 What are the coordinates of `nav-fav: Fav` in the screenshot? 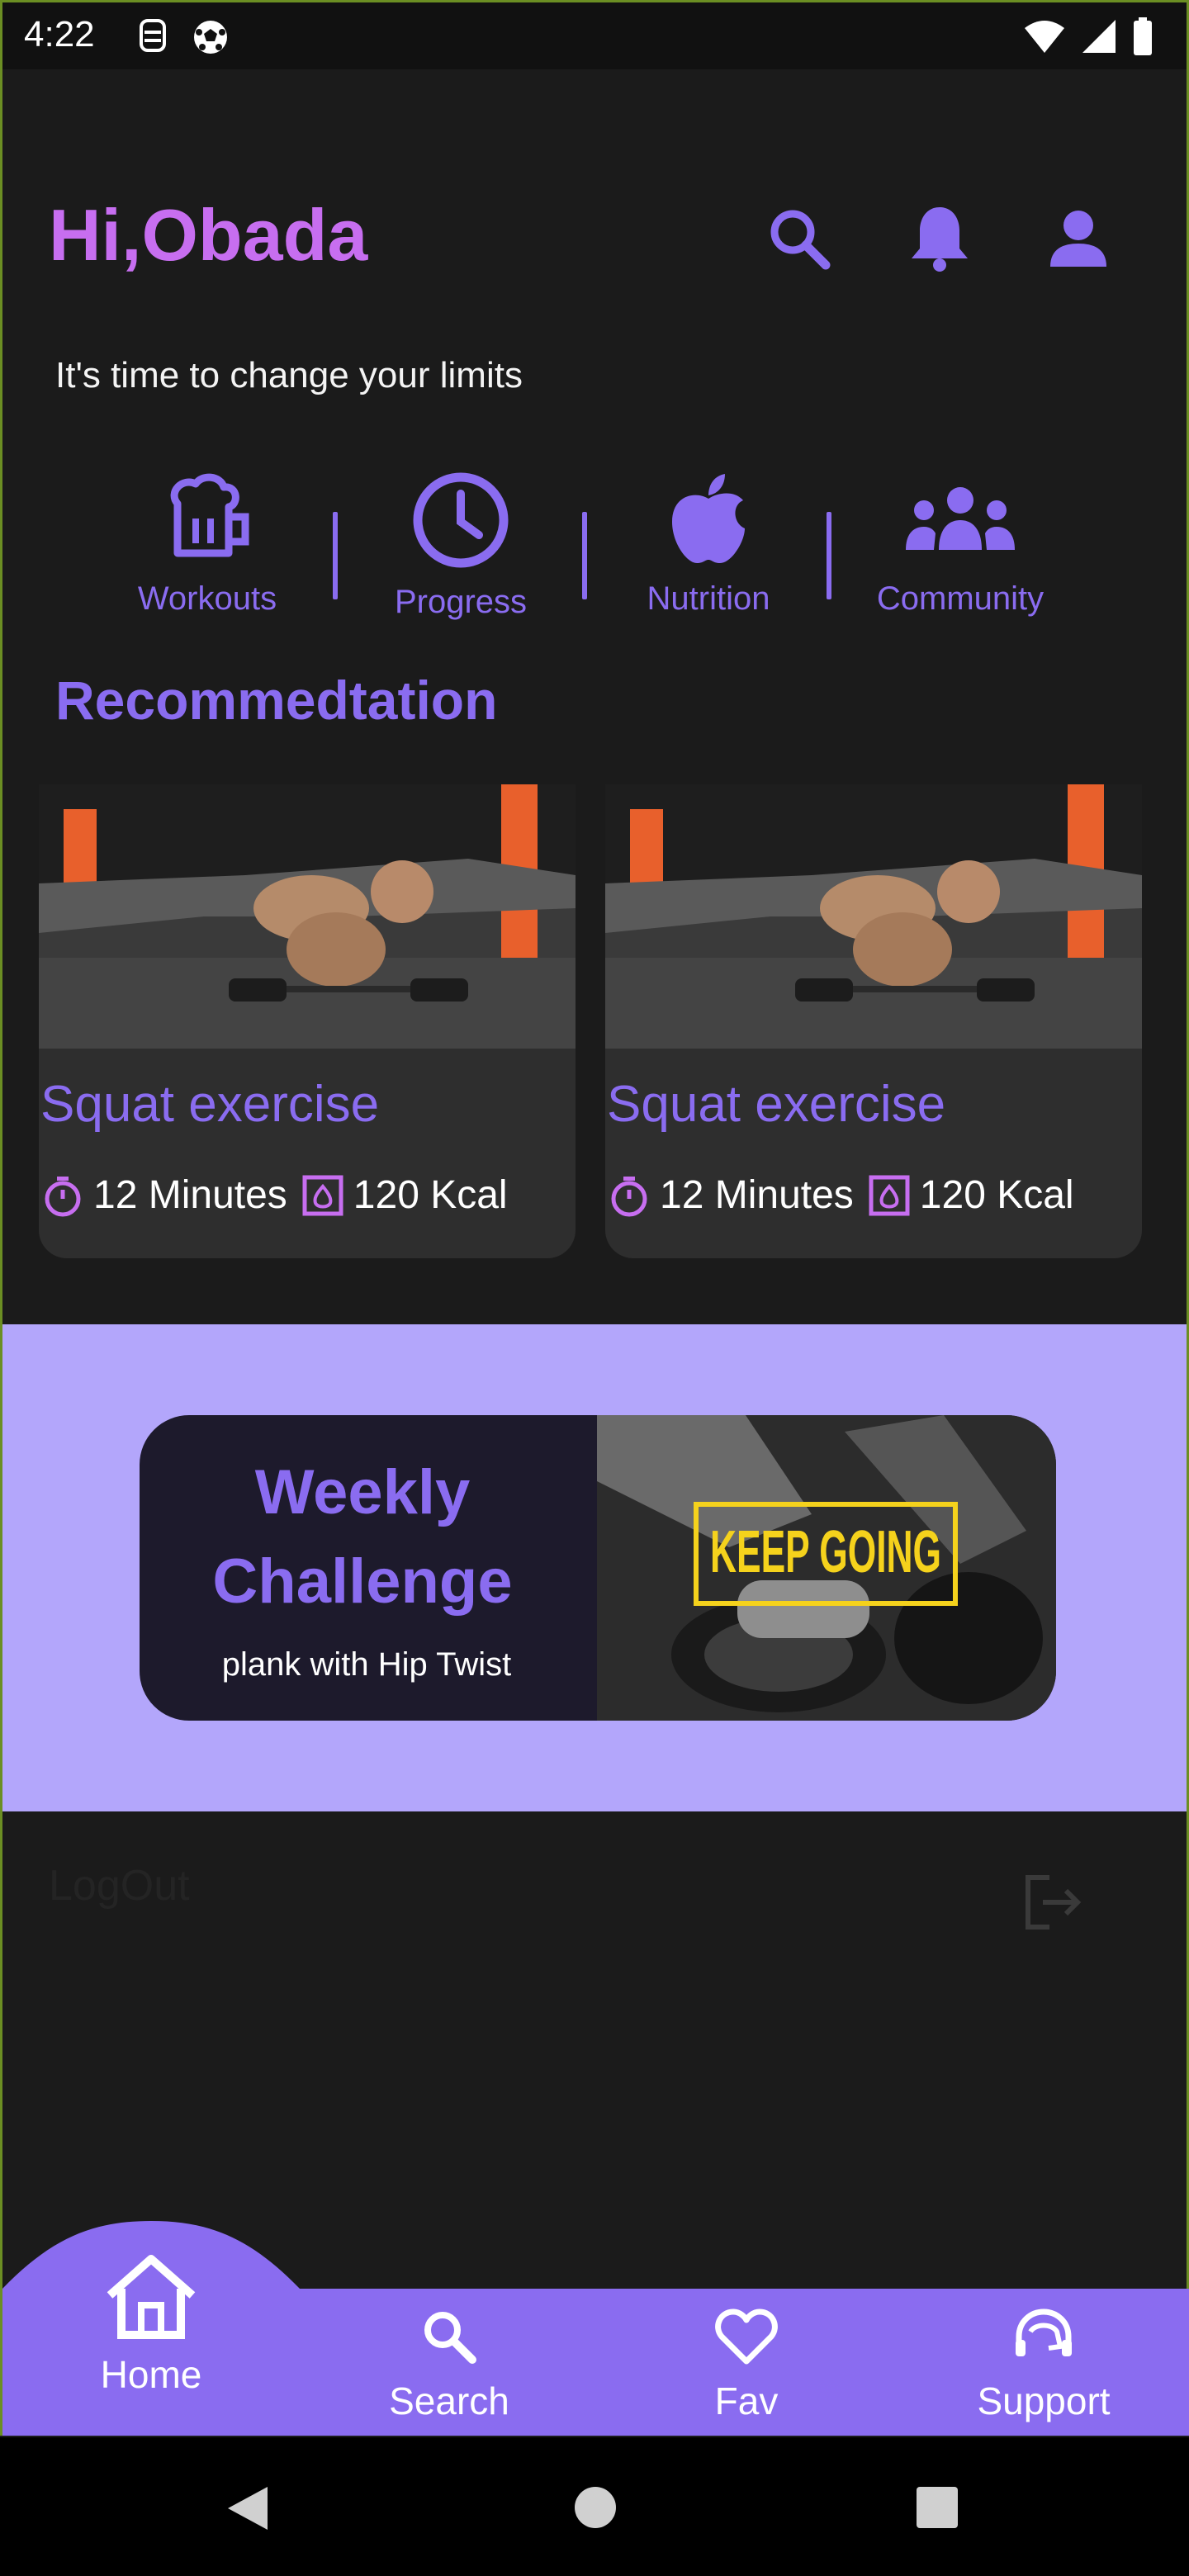 It's located at (746, 2365).